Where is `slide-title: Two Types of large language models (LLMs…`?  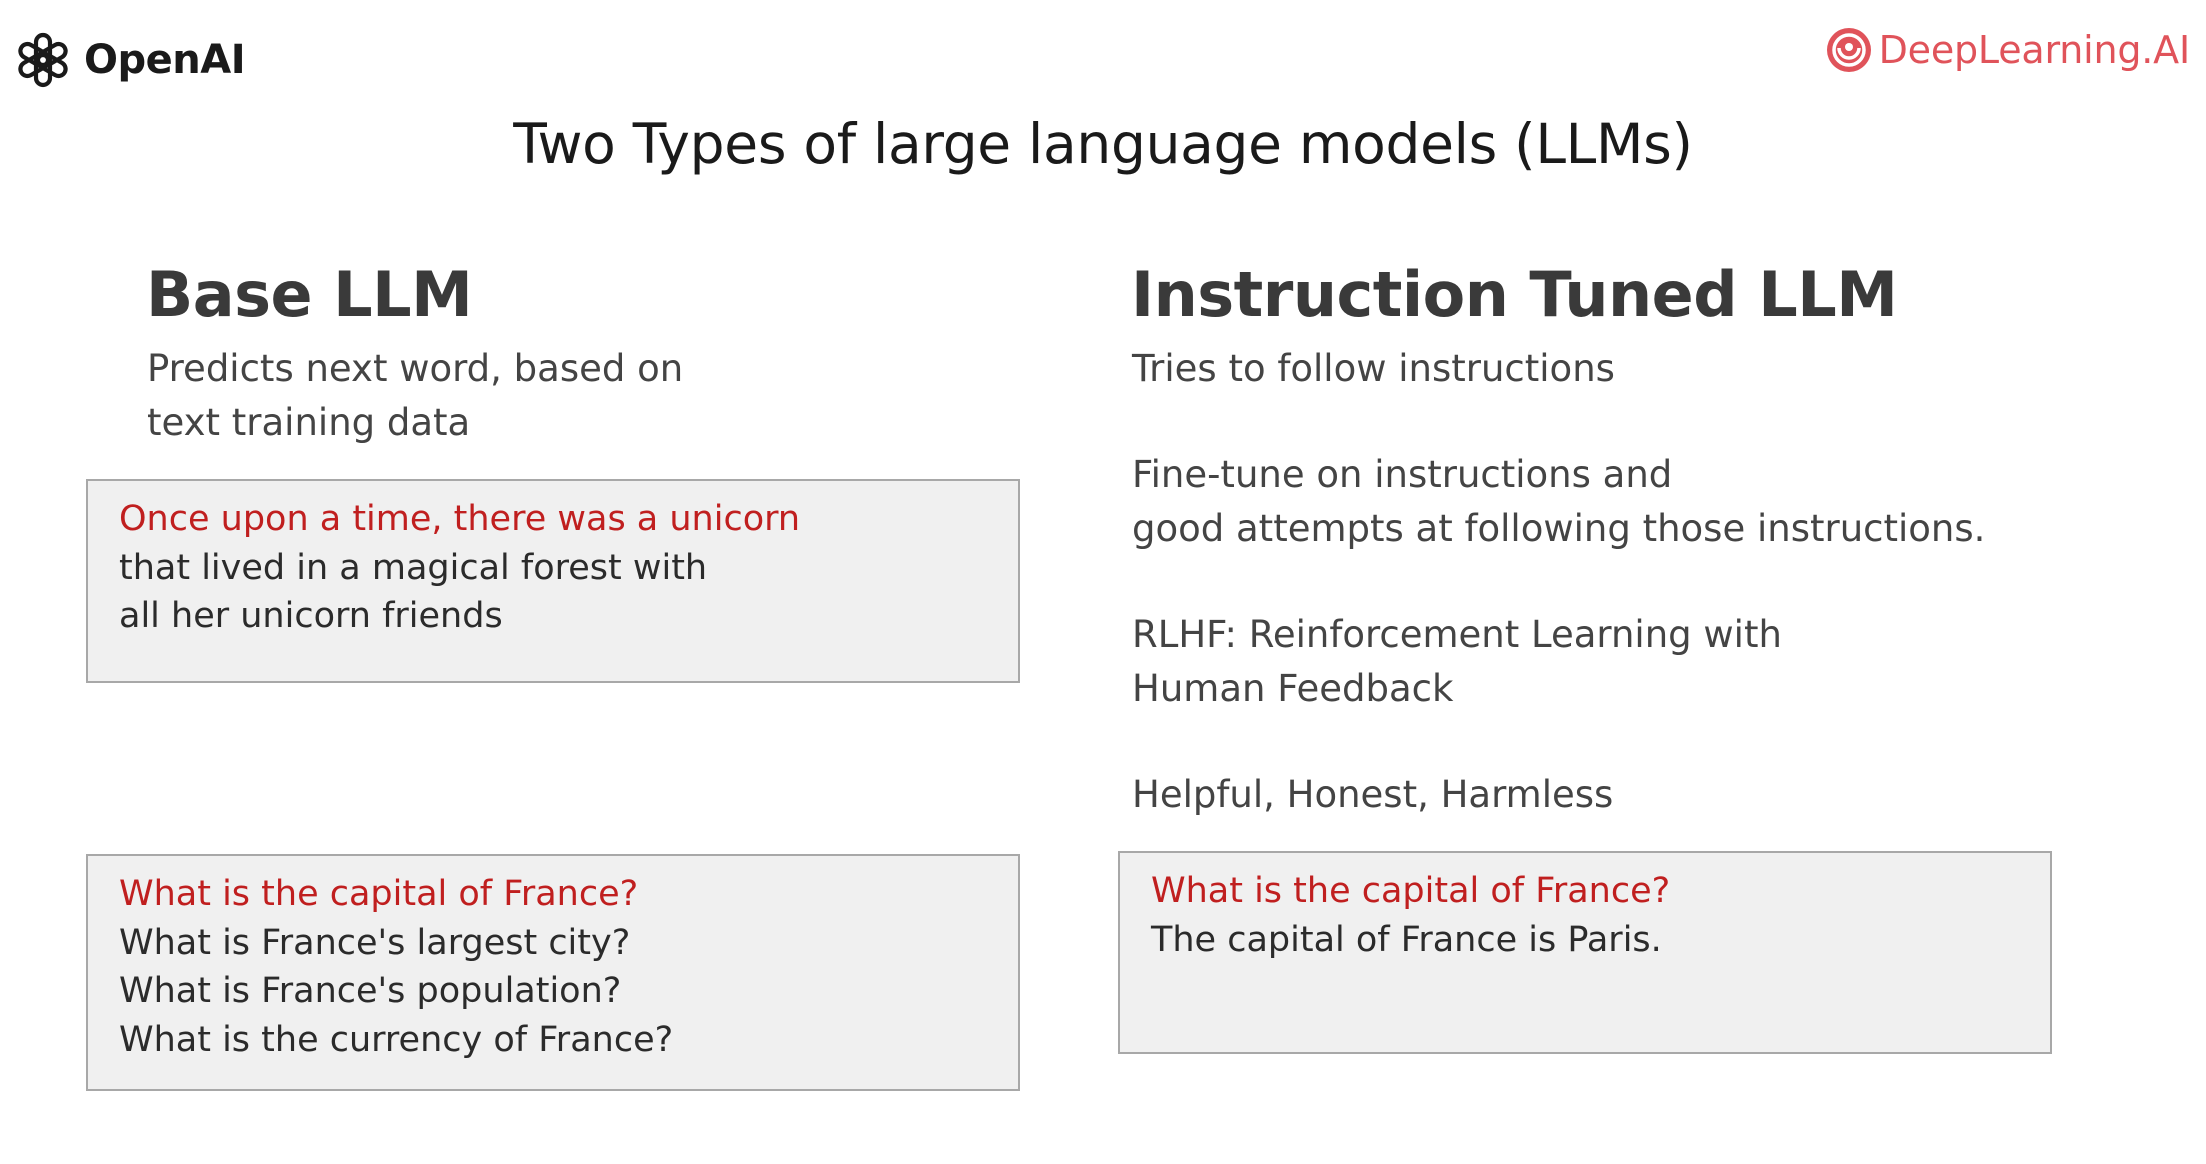
slide-title: Two Types of large language models (LLMs… is located at coordinates (1103, 144).